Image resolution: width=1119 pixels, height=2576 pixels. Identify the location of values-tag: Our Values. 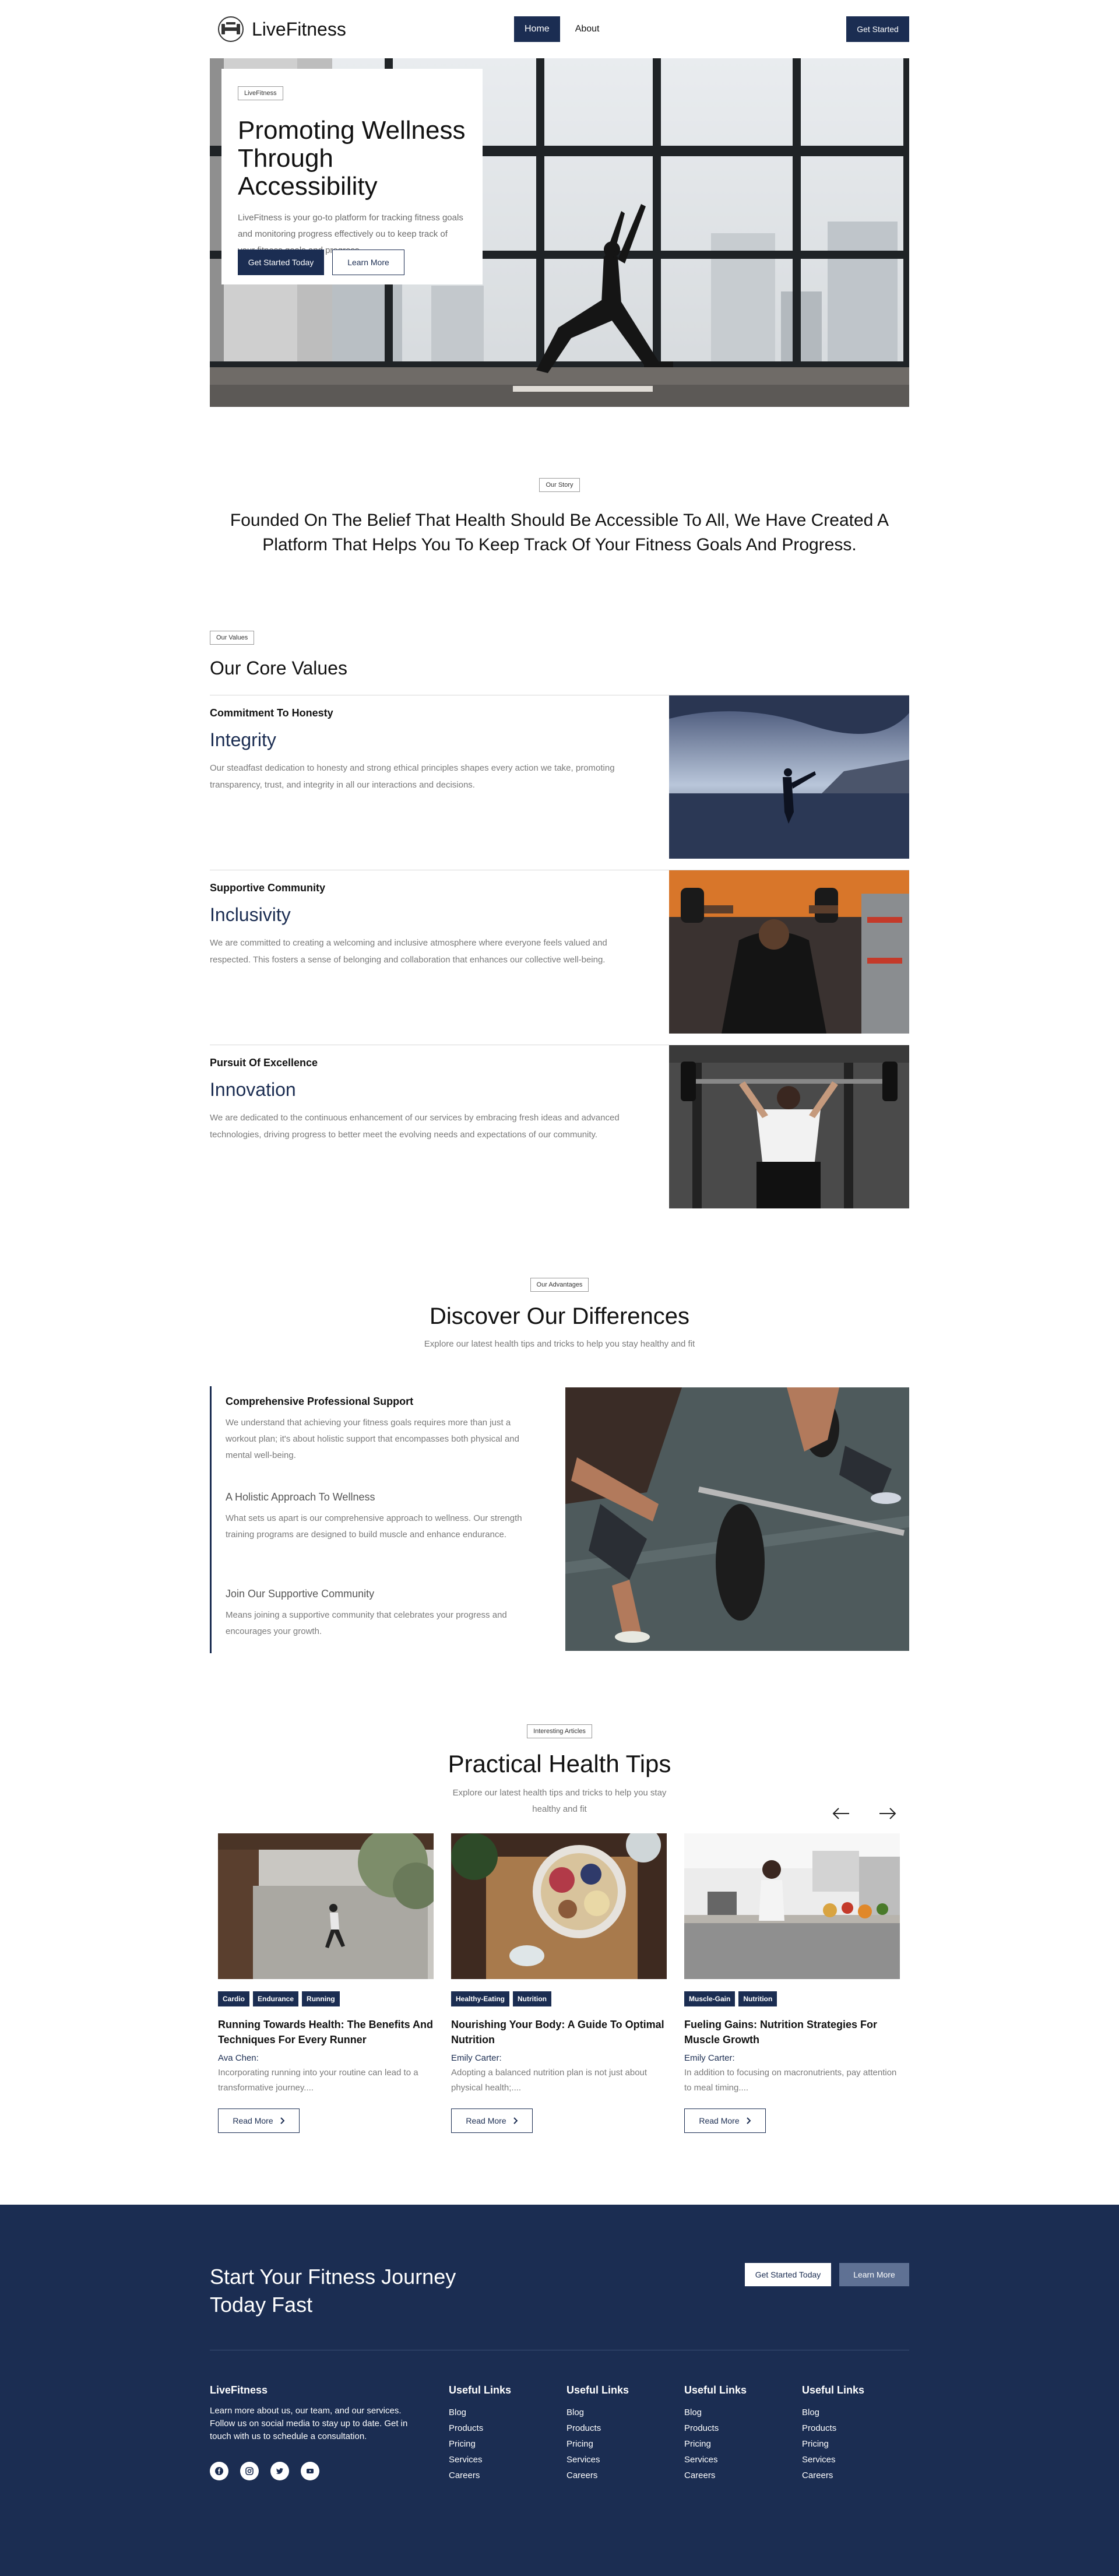
(232, 638).